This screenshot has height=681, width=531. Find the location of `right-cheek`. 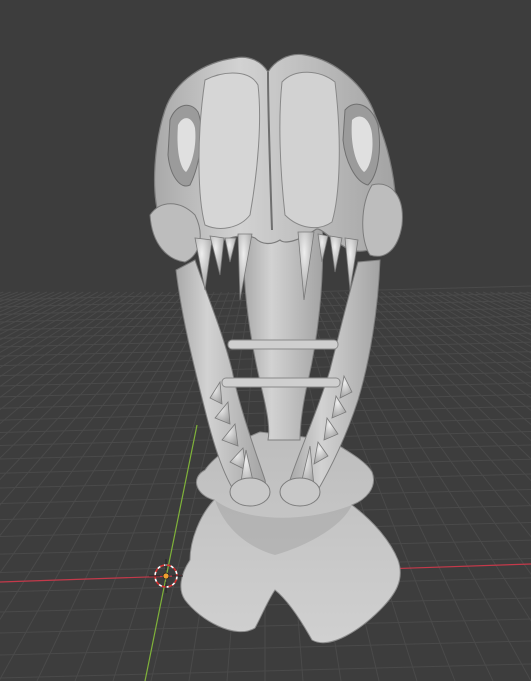

right-cheek is located at coordinates (382, 220).